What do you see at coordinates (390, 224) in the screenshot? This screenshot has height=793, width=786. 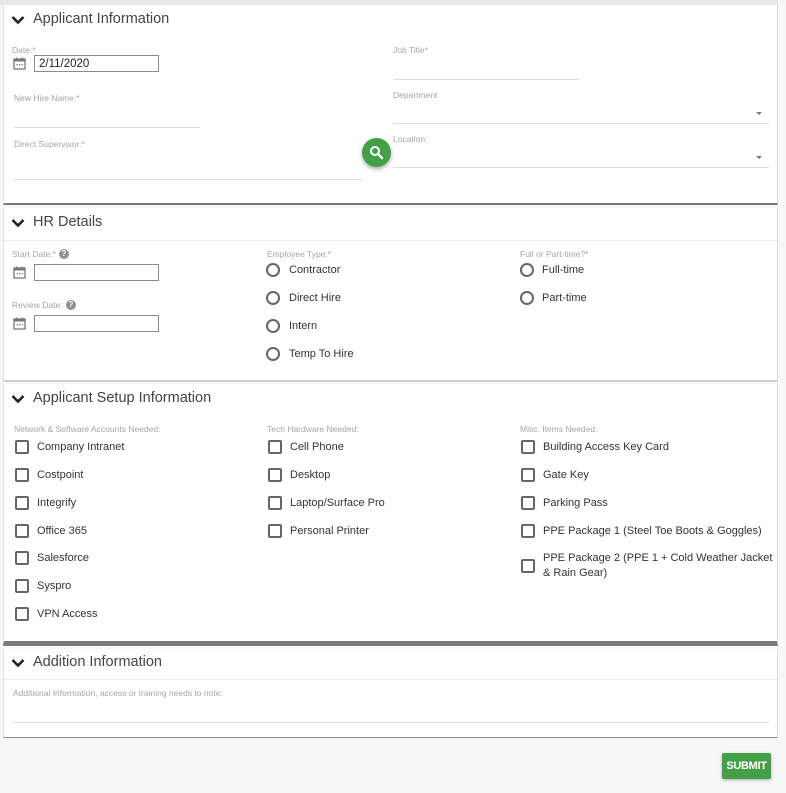 I see `section-header: HR Details` at bounding box center [390, 224].